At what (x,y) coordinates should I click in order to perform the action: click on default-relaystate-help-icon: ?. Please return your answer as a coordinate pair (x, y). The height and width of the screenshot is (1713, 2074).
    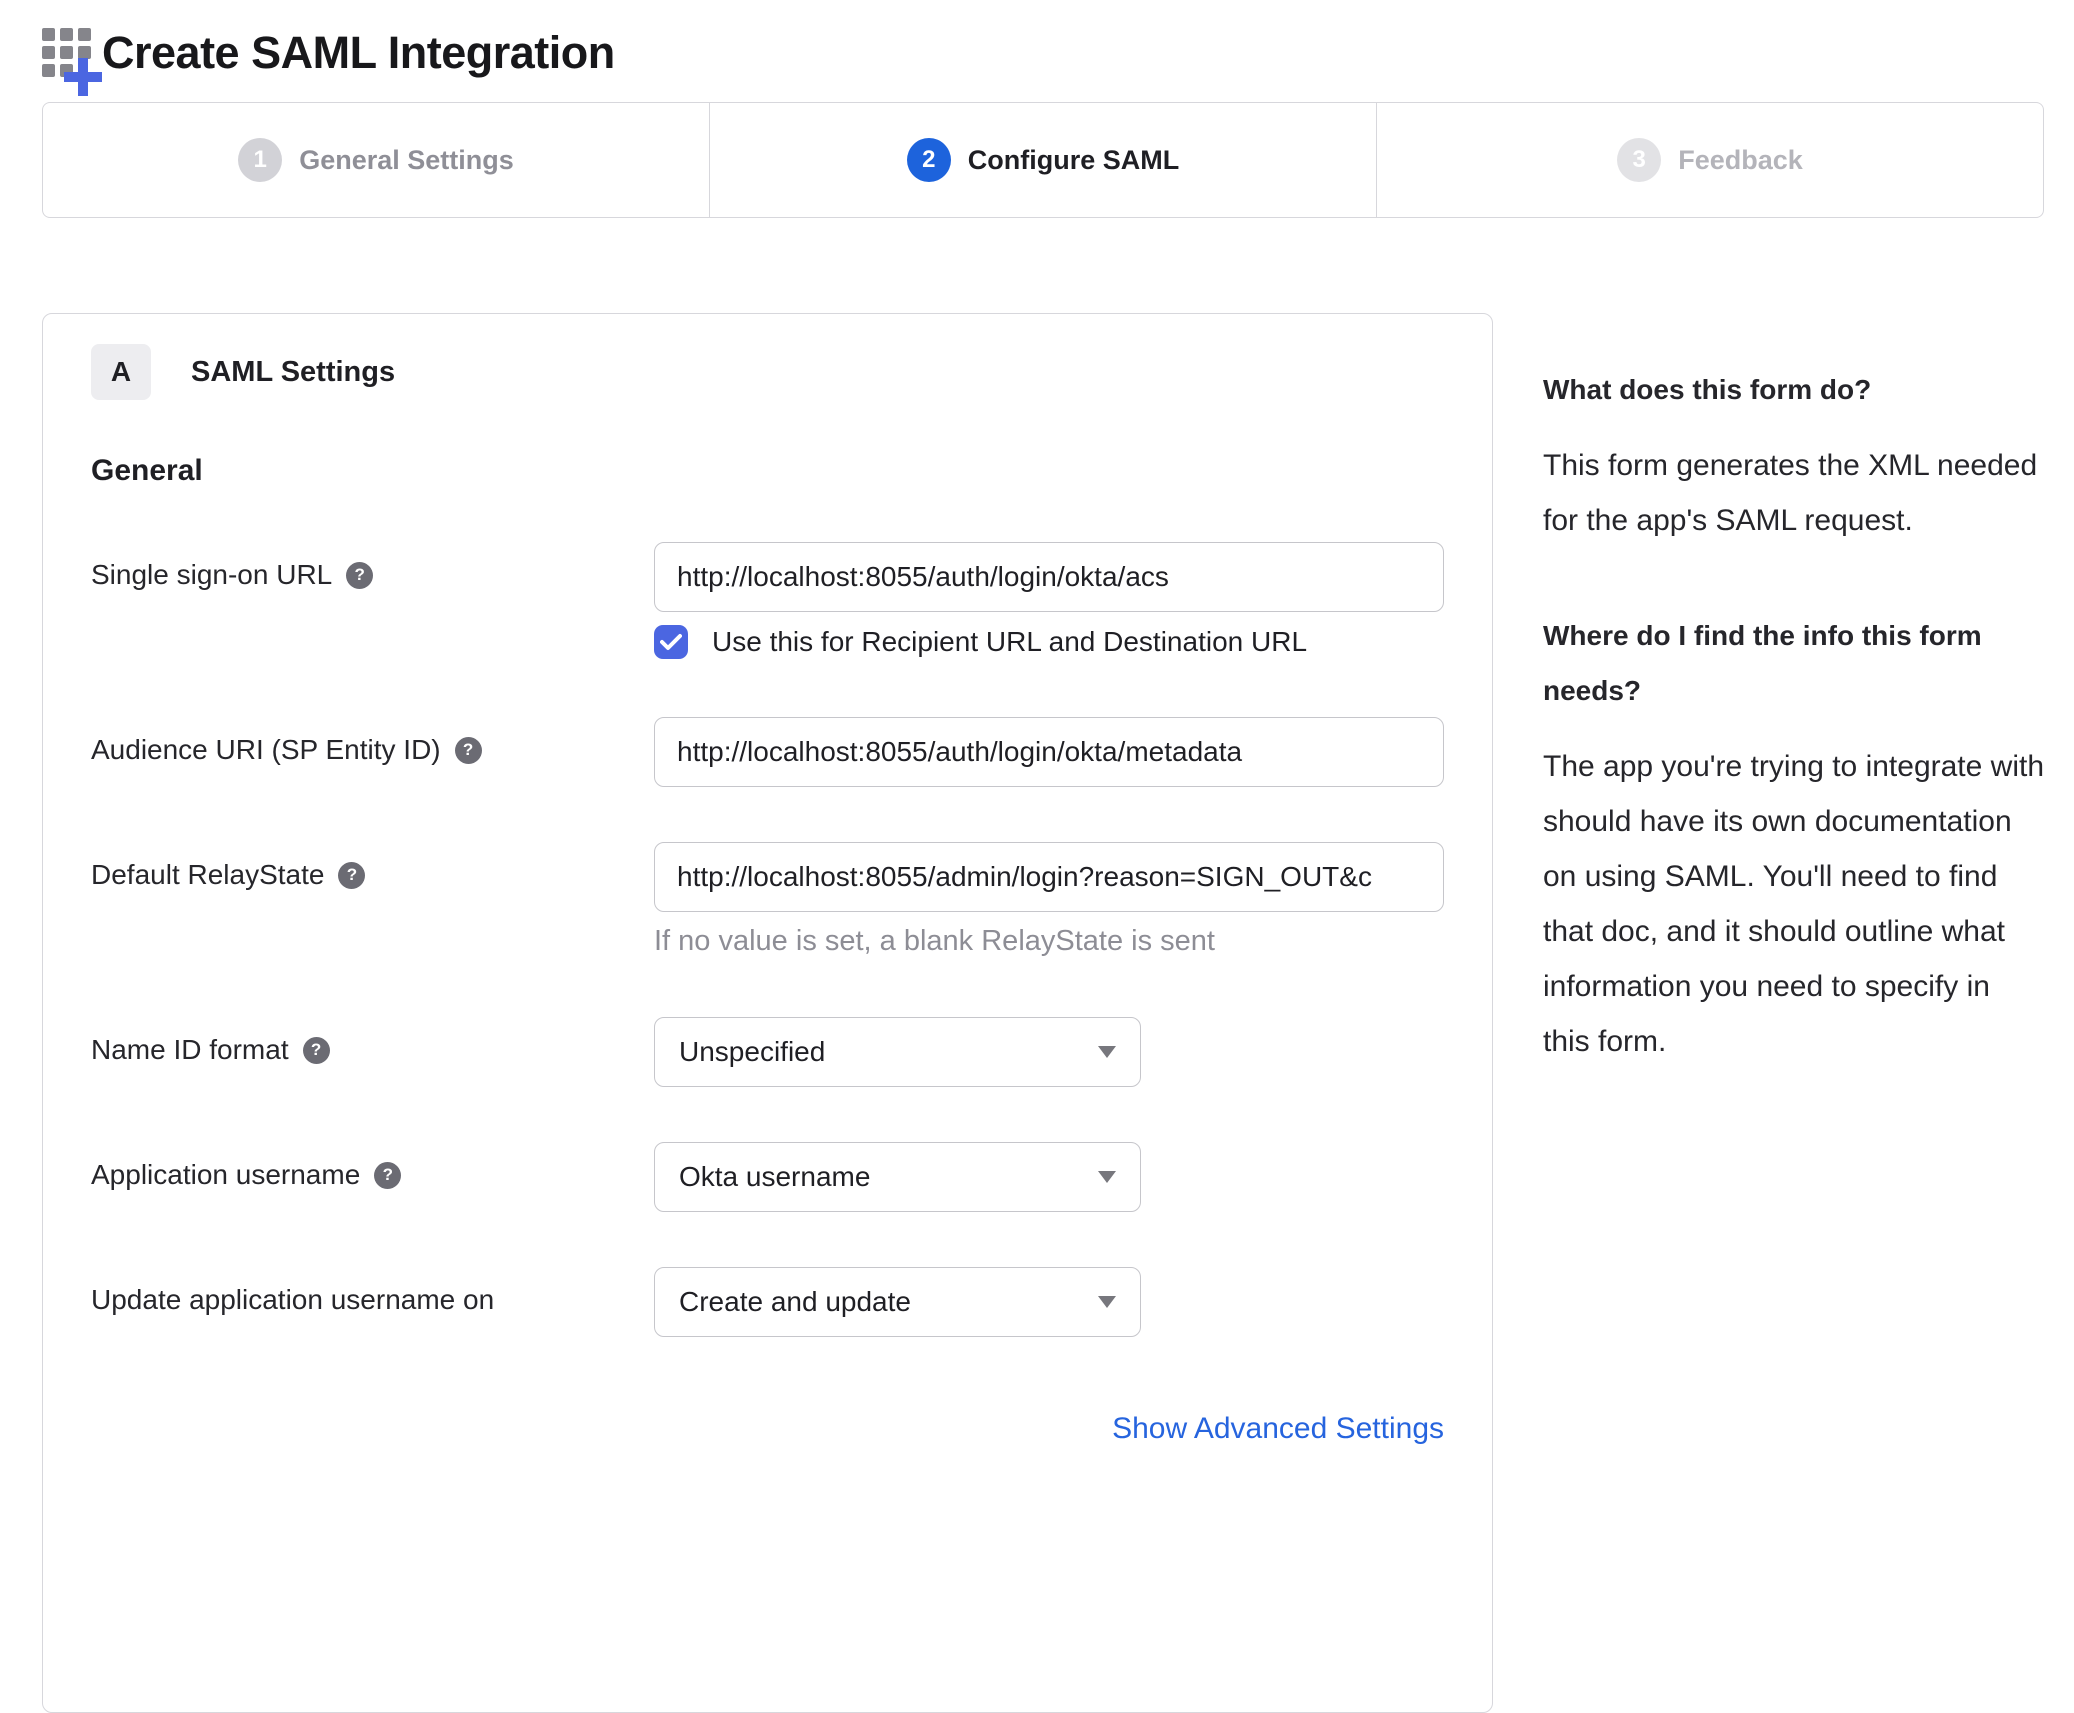
    Looking at the image, I should click on (352, 875).